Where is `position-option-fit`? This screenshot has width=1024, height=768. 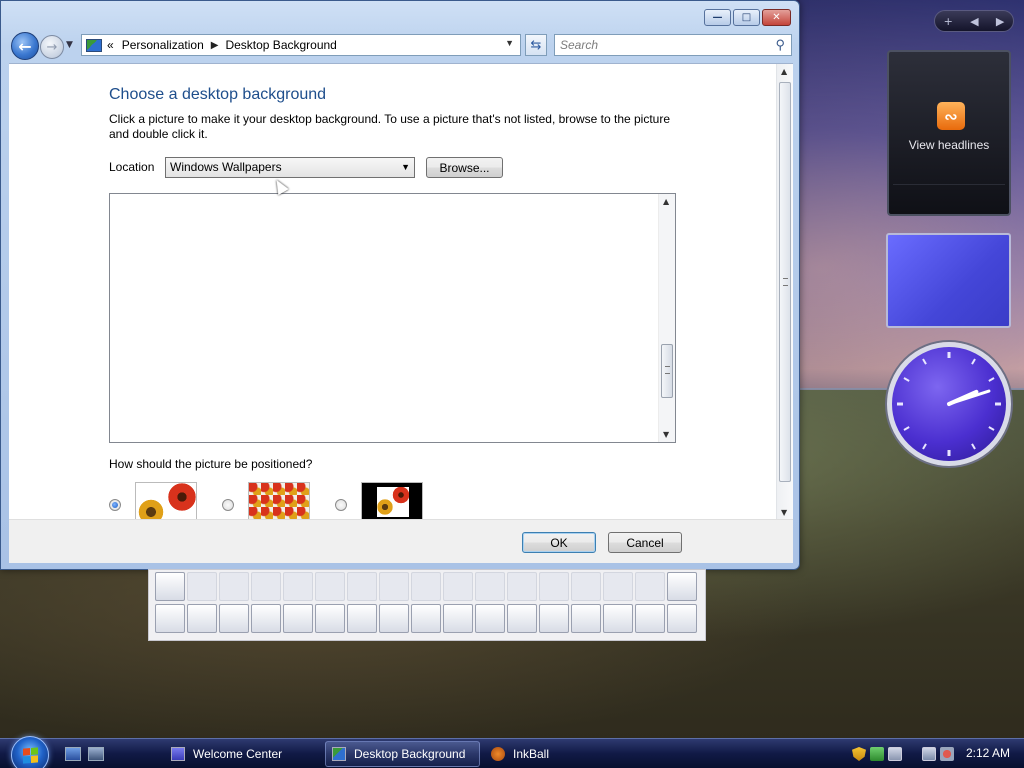
position-option-fit is located at coordinates (154, 501).